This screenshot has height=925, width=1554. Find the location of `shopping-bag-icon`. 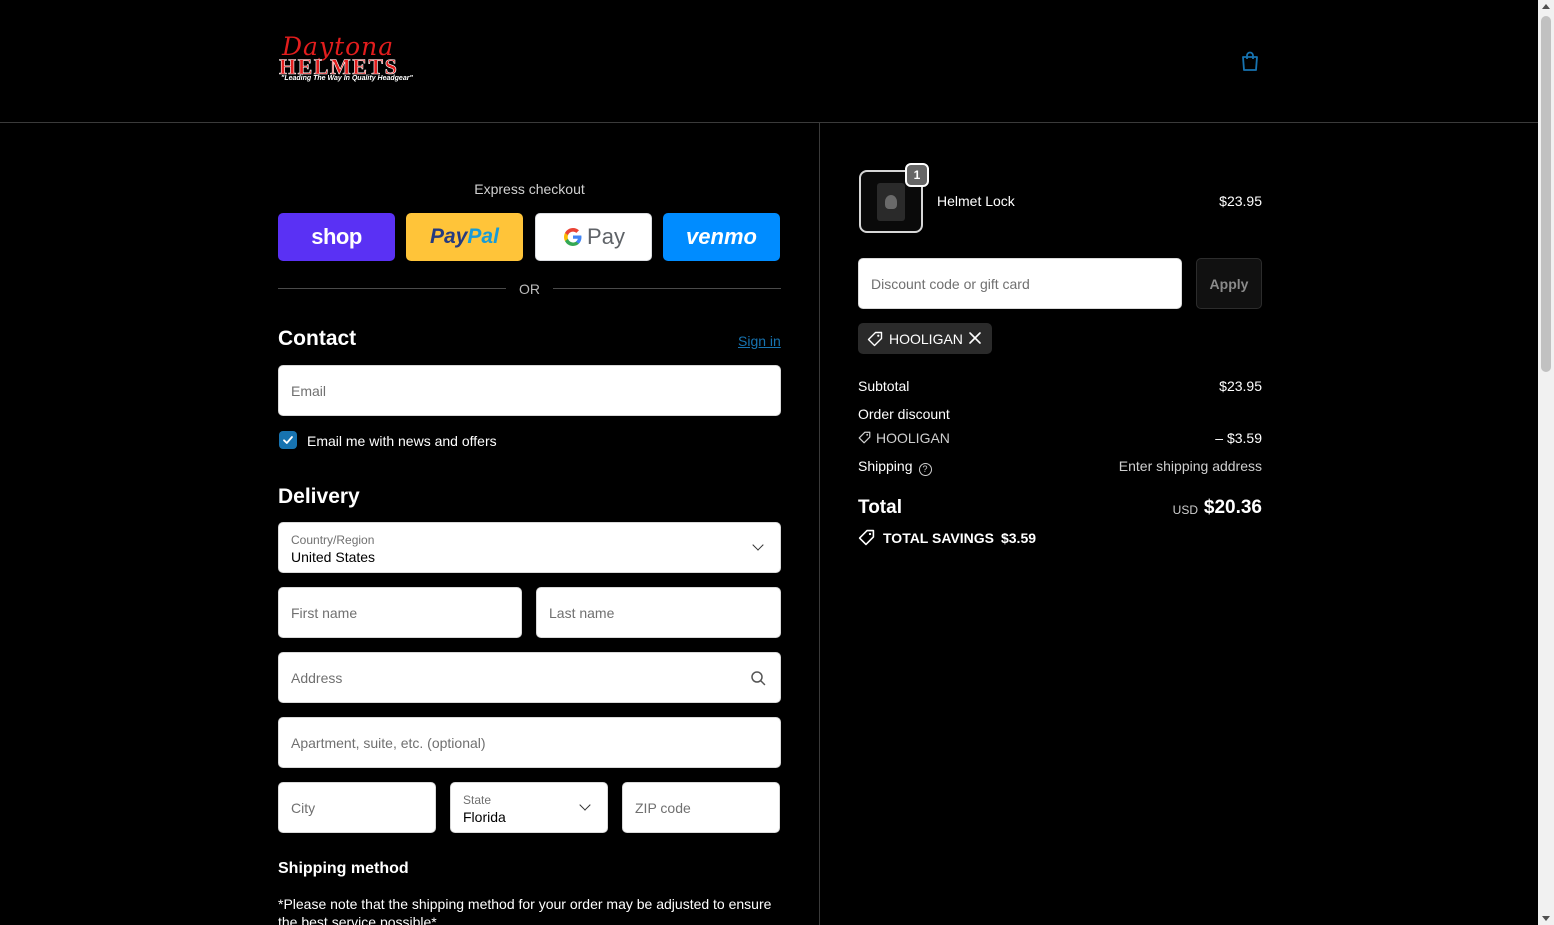

shopping-bag-icon is located at coordinates (1250, 61).